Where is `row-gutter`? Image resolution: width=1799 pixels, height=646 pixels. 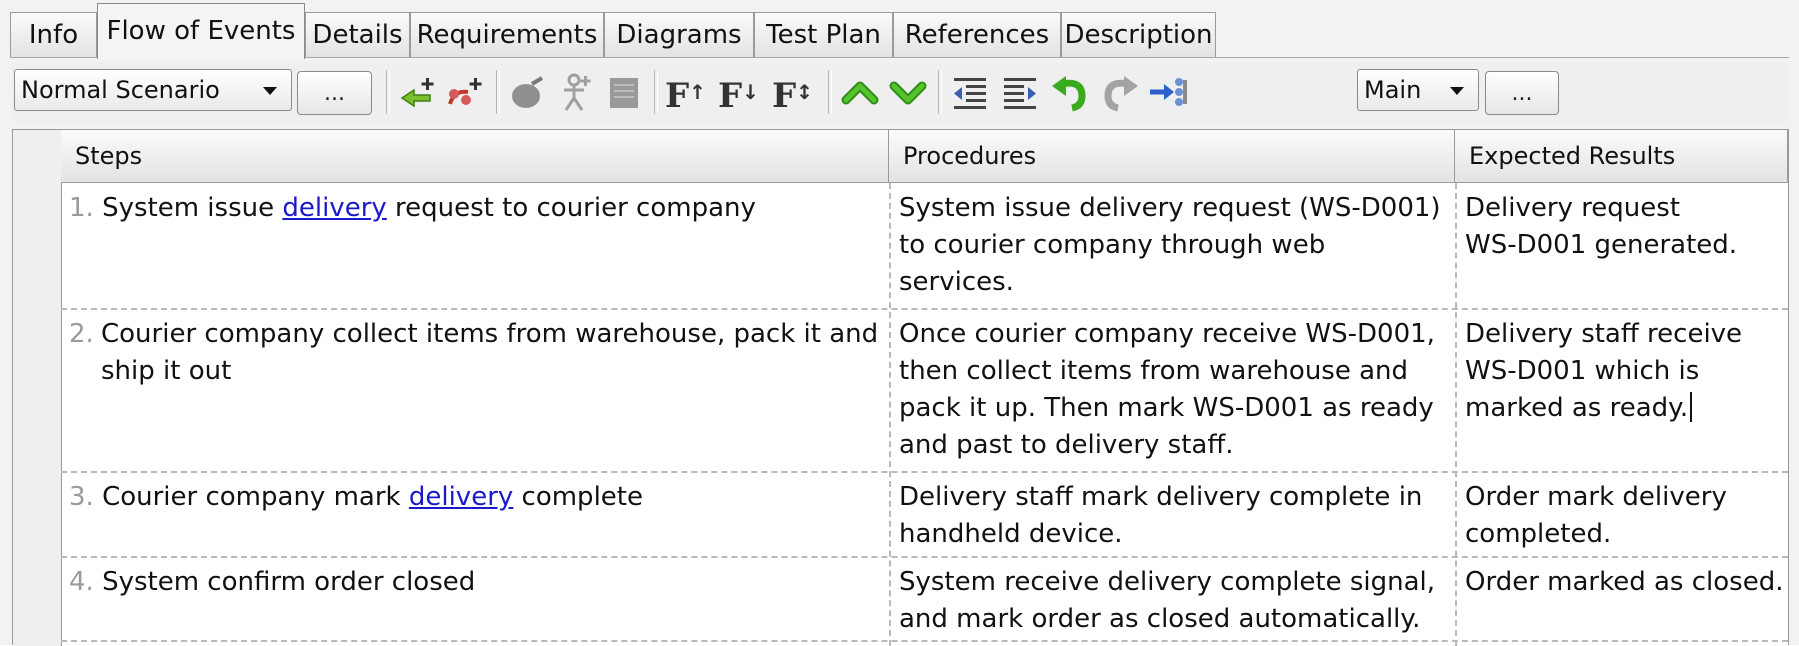 row-gutter is located at coordinates (37, 388).